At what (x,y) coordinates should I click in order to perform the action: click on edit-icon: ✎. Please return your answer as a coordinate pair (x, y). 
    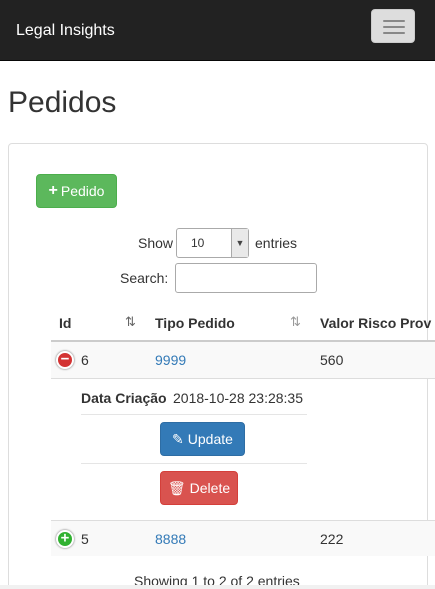
    Looking at the image, I should click on (178, 438).